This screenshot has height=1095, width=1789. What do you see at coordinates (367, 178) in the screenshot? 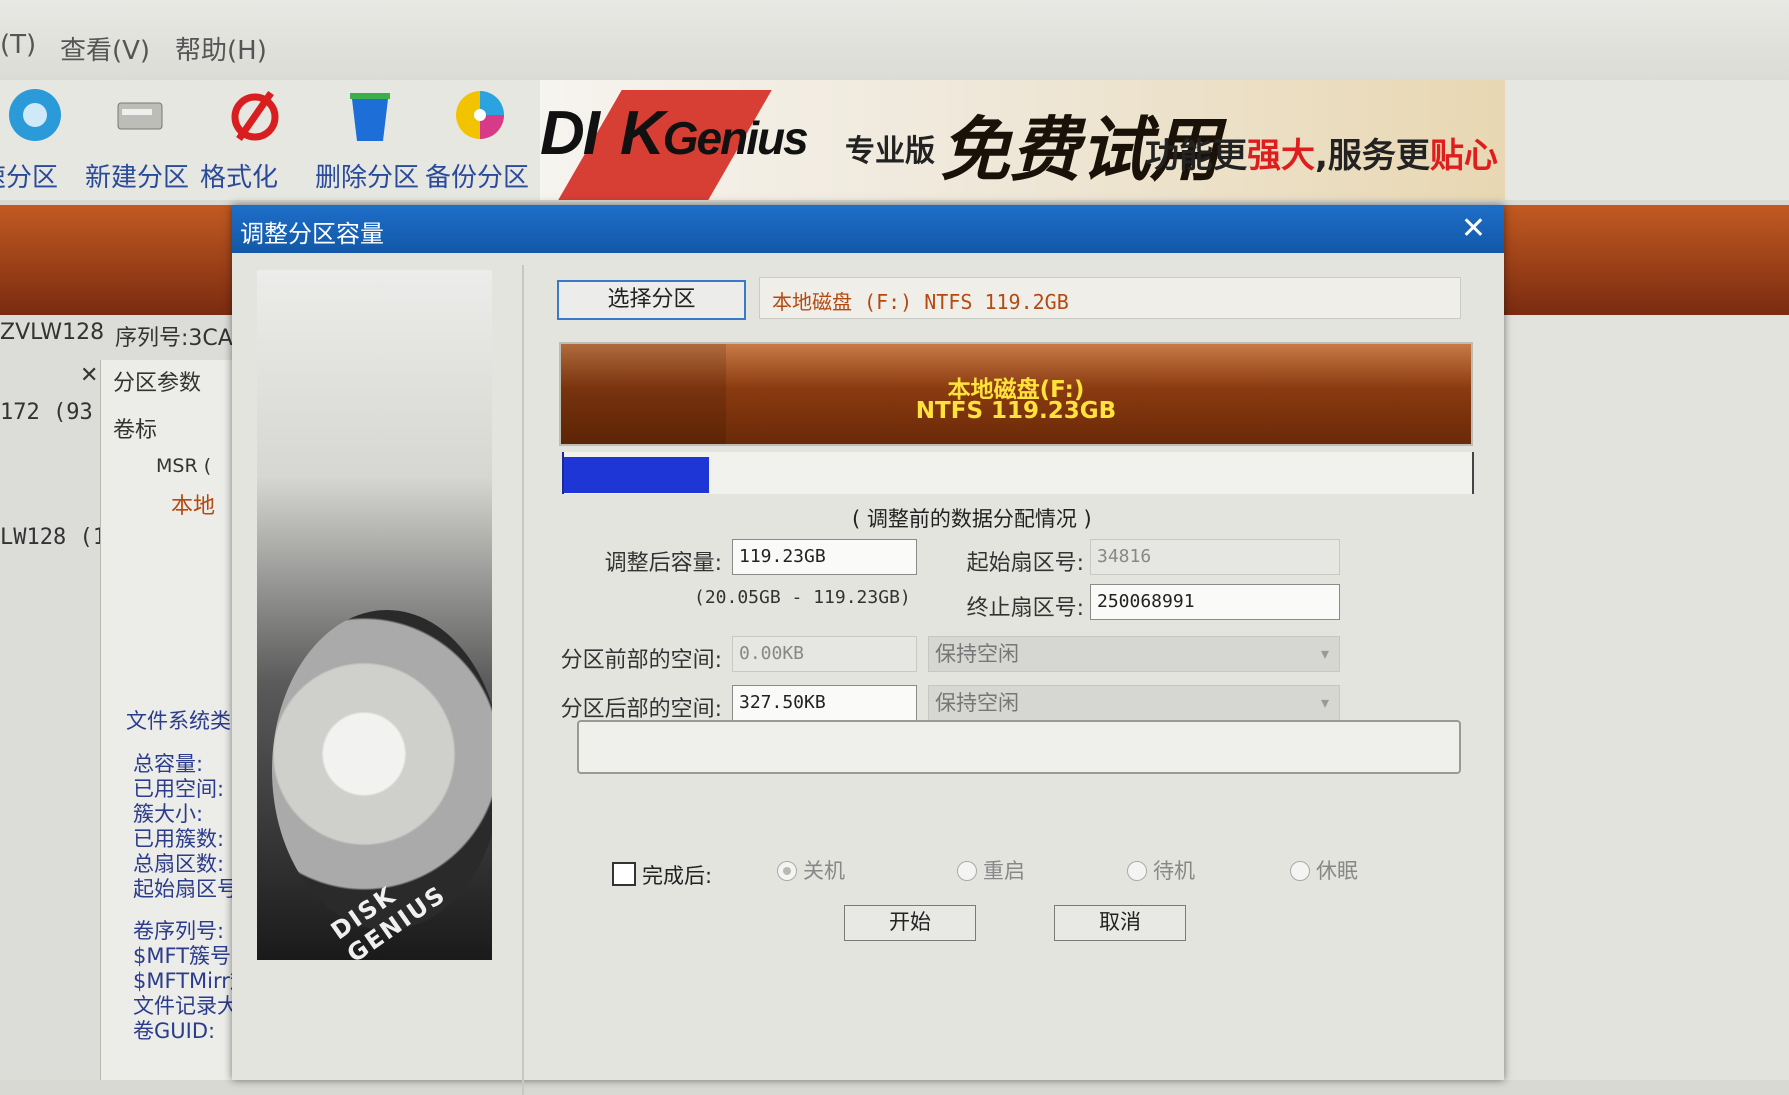
I see `toolbar-label: 删除分区` at bounding box center [367, 178].